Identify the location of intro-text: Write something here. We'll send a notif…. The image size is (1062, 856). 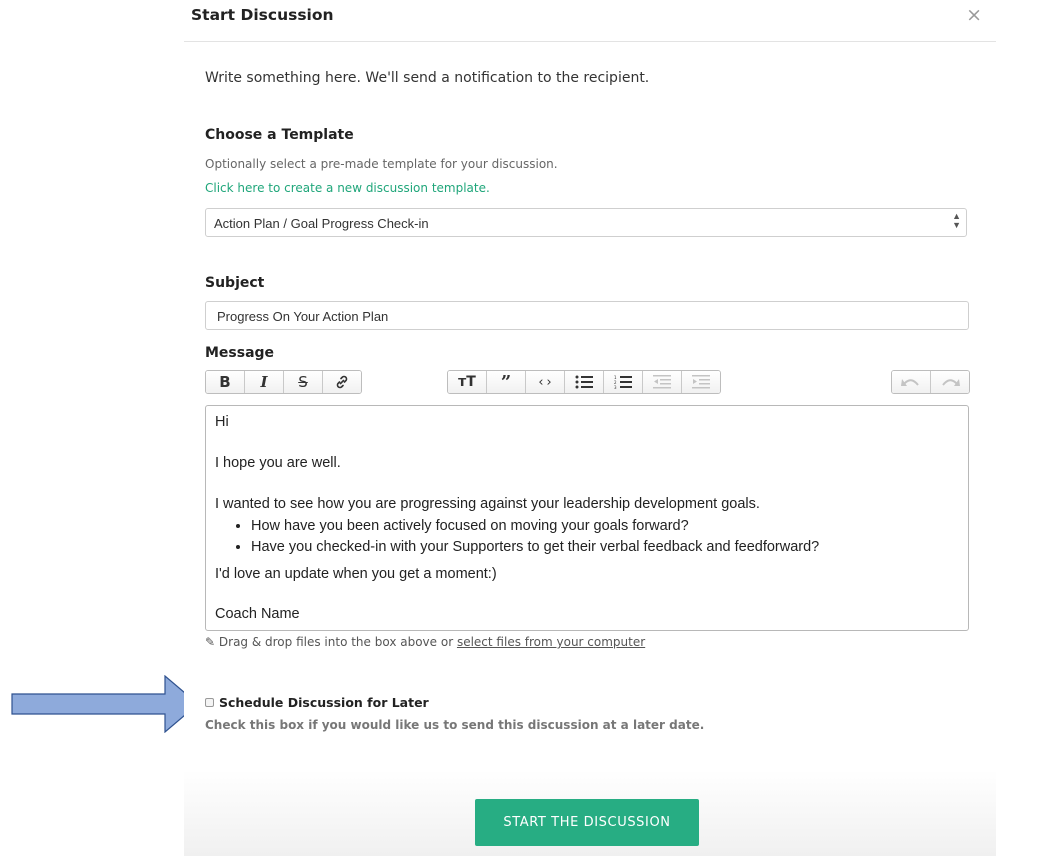
(427, 78).